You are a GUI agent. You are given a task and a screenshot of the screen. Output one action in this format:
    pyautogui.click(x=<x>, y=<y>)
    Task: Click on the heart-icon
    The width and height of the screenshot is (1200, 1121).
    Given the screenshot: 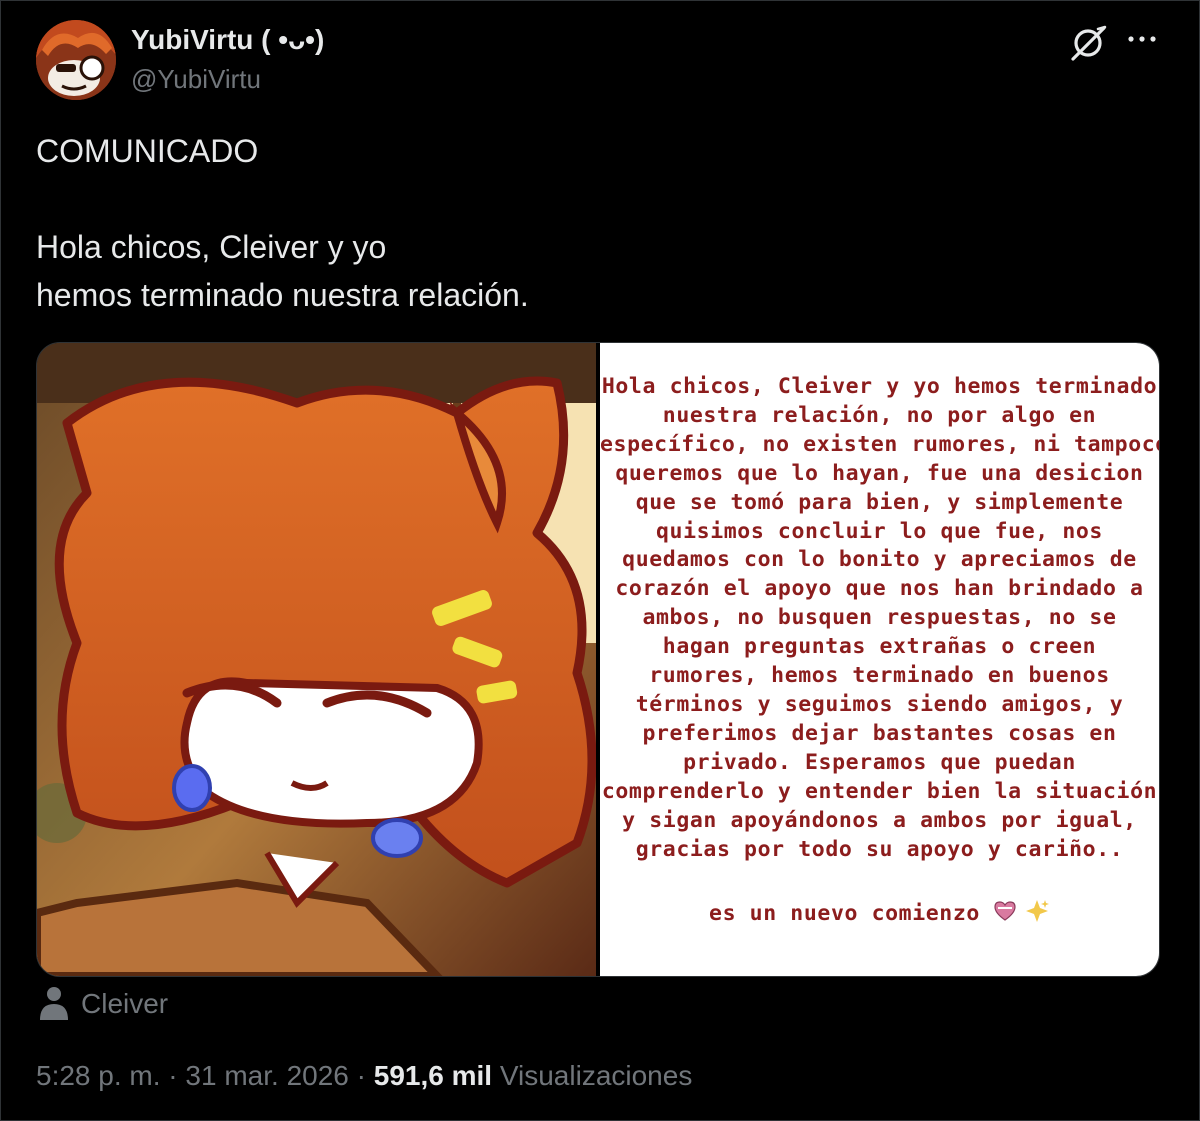 What is the action you would take?
    pyautogui.click(x=1005, y=914)
    